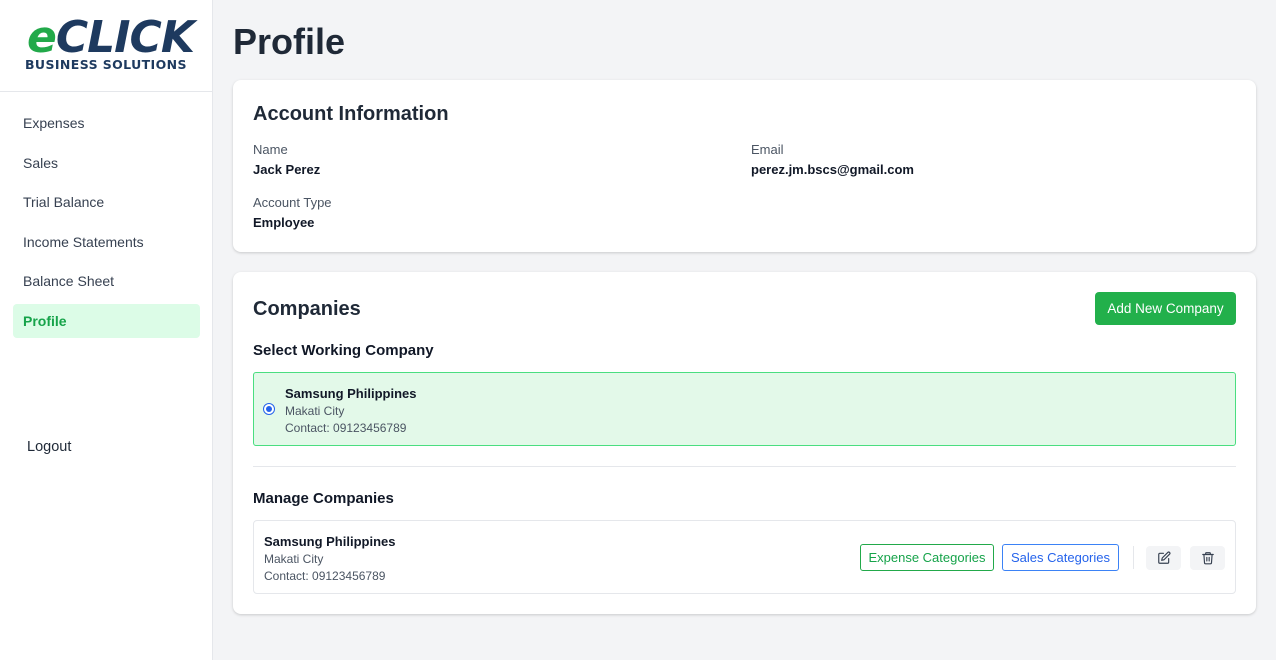 The width and height of the screenshot is (1276, 660). What do you see at coordinates (1165, 308) in the screenshot?
I see `add-new-company-button: Add New Company` at bounding box center [1165, 308].